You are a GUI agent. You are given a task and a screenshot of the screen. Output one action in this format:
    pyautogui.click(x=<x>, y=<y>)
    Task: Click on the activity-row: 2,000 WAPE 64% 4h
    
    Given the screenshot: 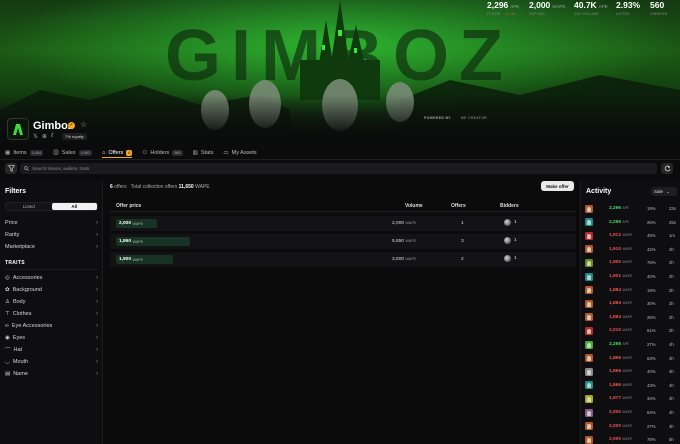 What is the action you would take?
    pyautogui.click(x=632, y=412)
    